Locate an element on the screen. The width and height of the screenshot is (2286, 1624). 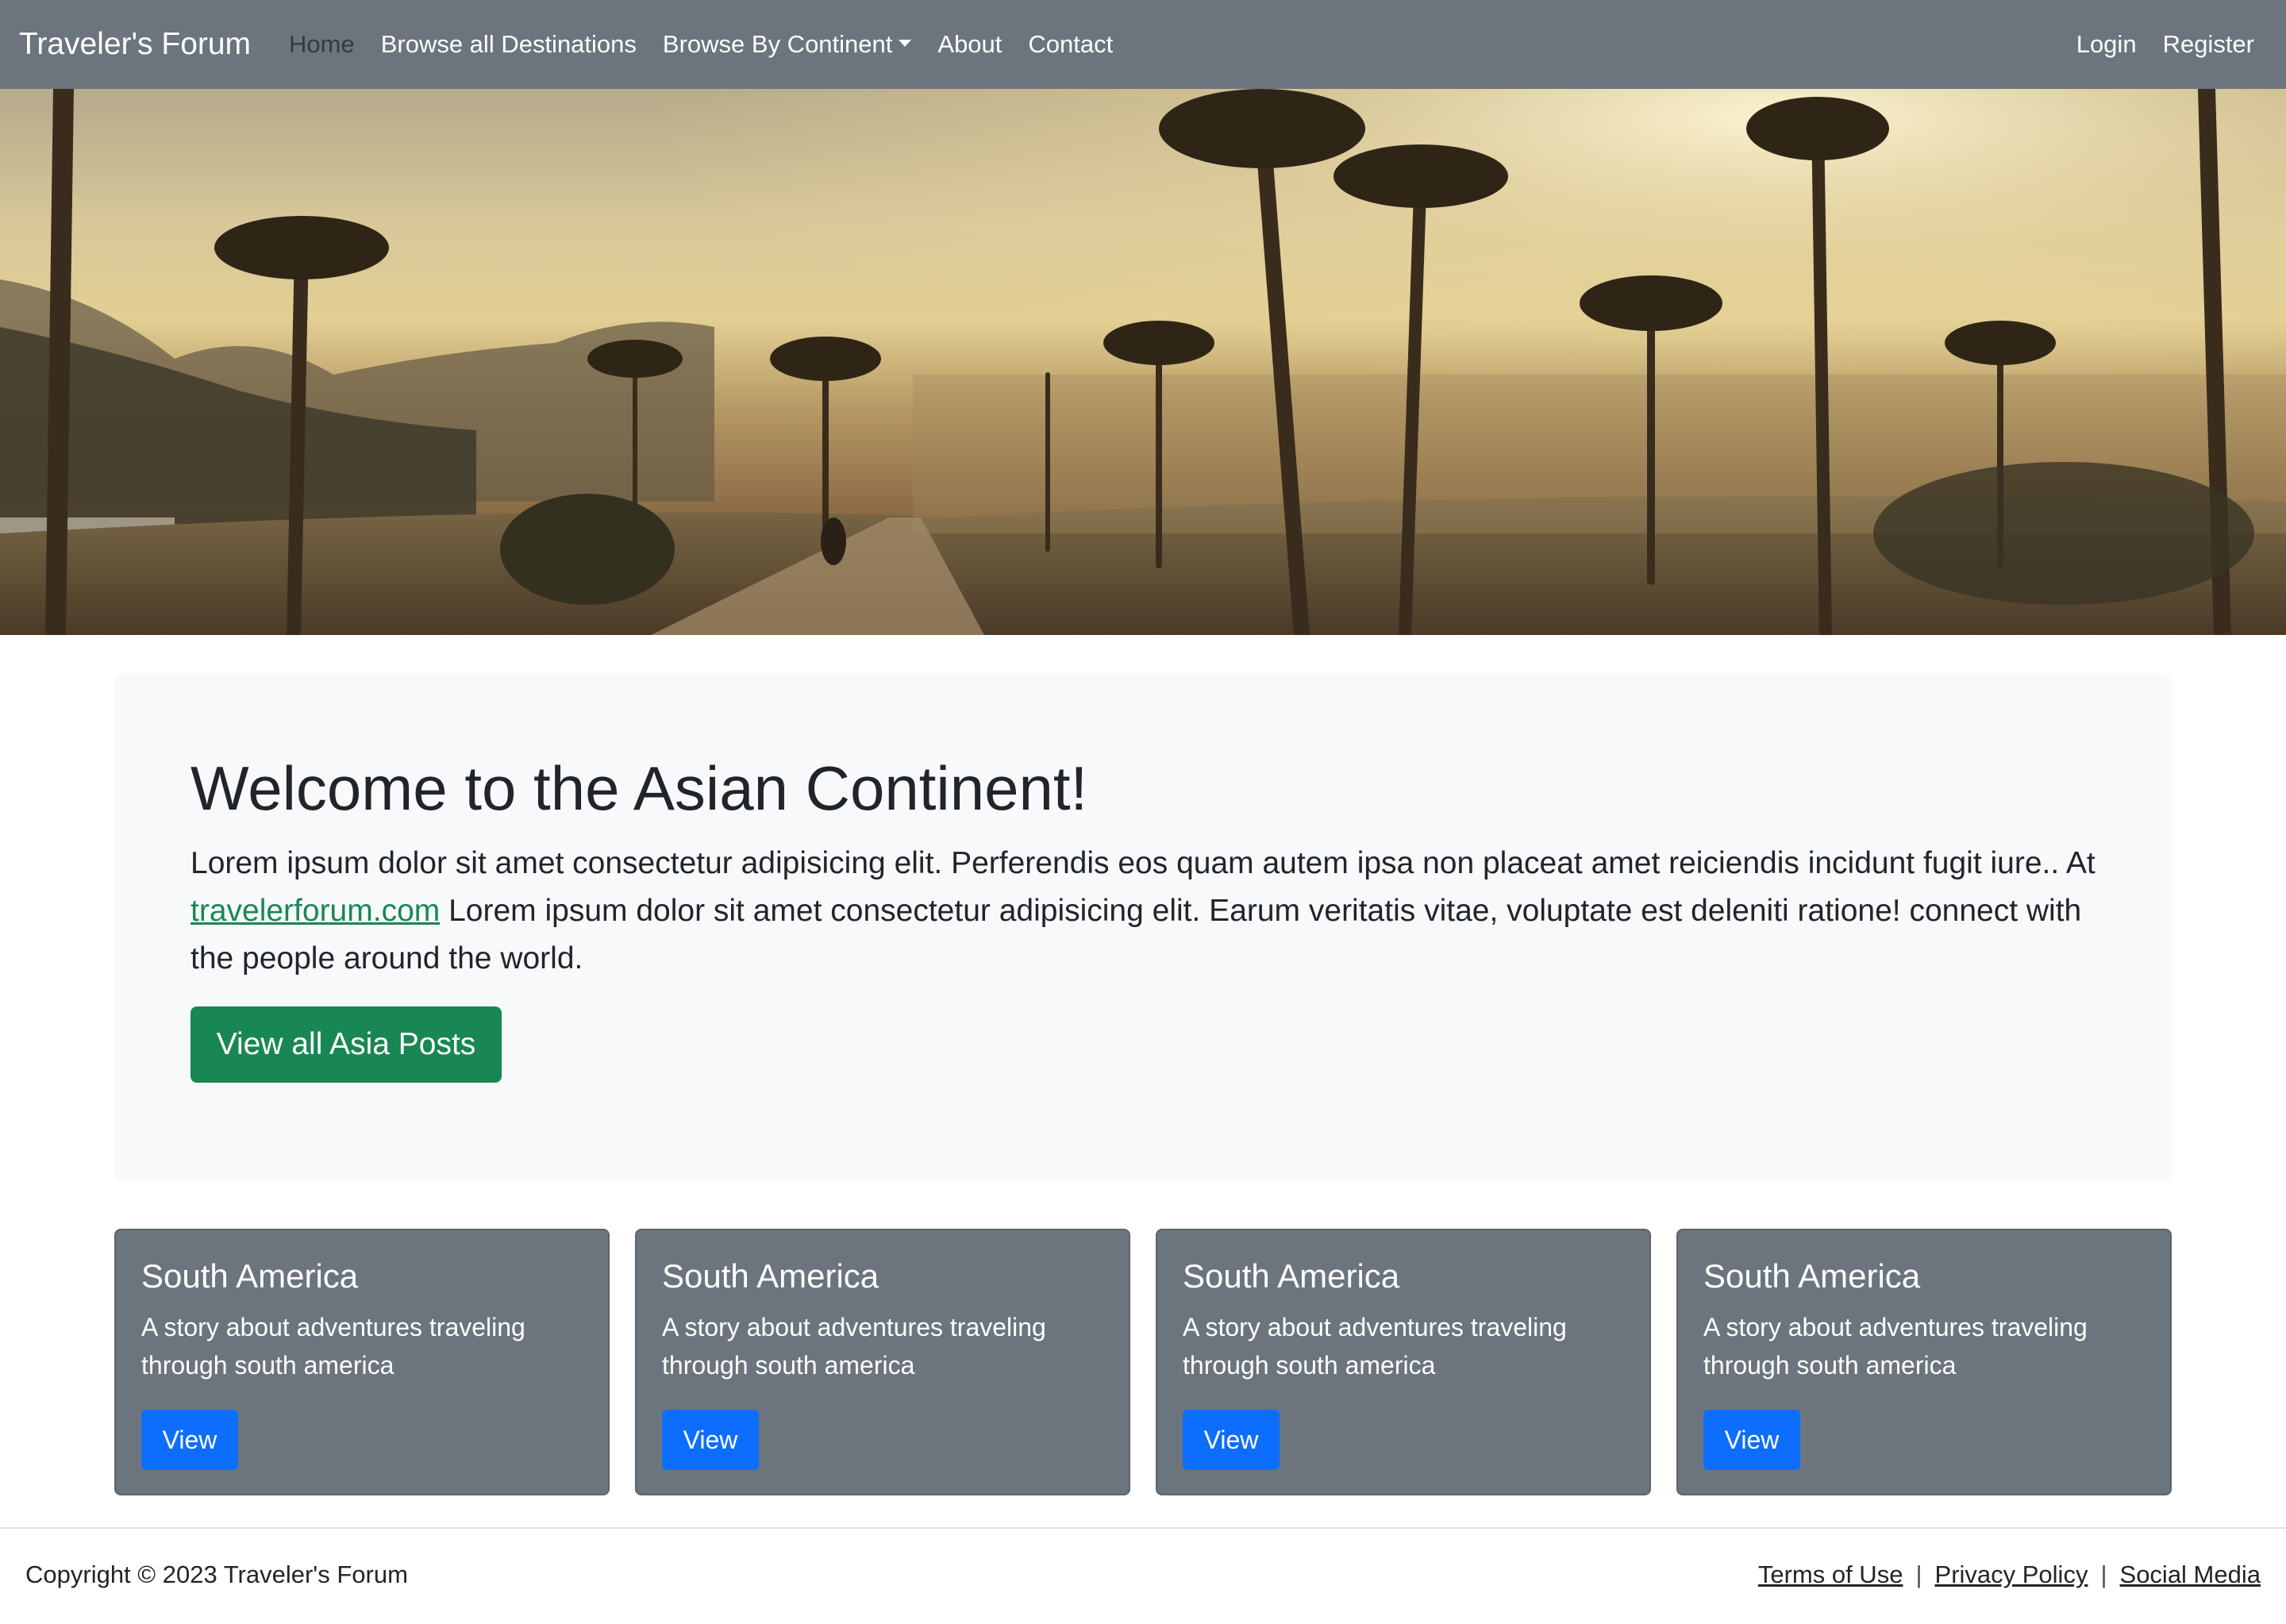
nav-link-browse-destinations: Browse all Destinations is located at coordinates (509, 44).